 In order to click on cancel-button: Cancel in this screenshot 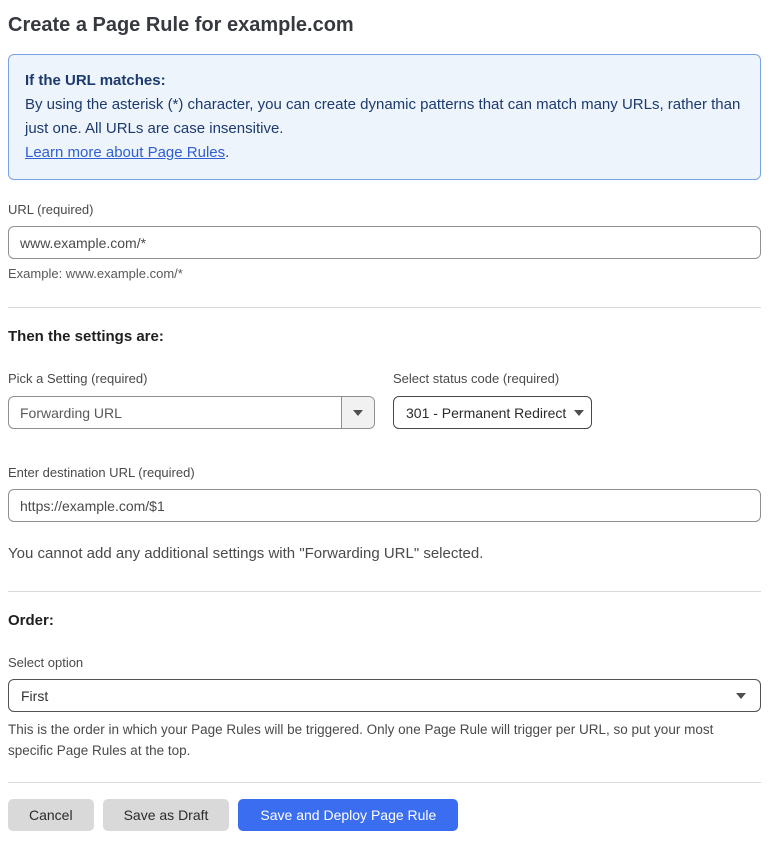, I will do `click(51, 815)`.